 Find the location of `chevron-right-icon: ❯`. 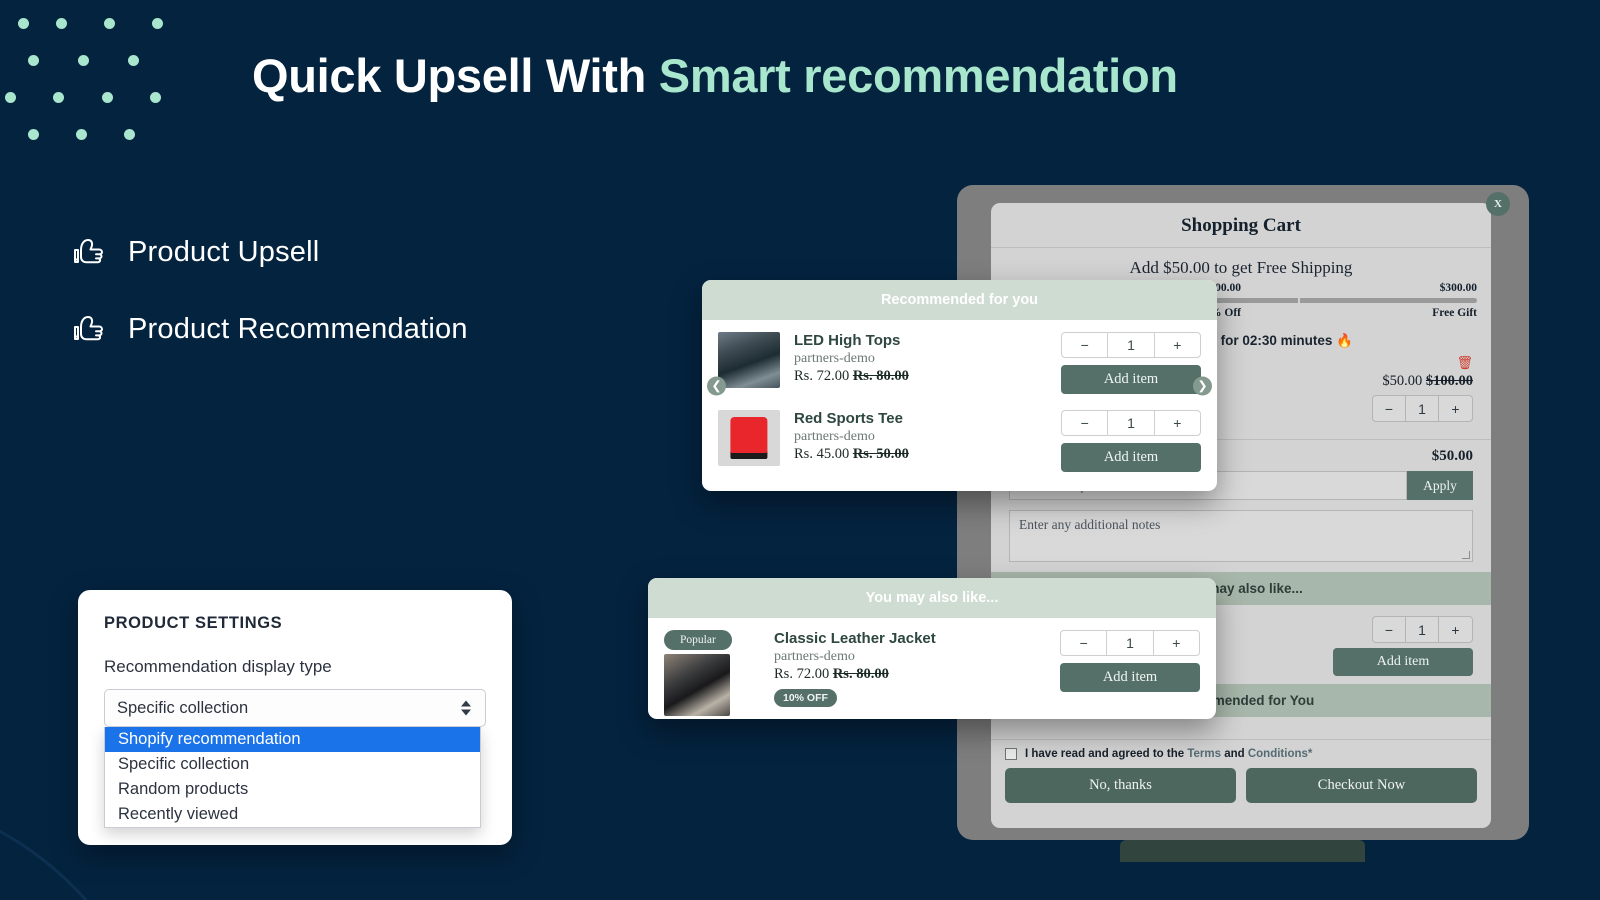

chevron-right-icon: ❯ is located at coordinates (1202, 385).